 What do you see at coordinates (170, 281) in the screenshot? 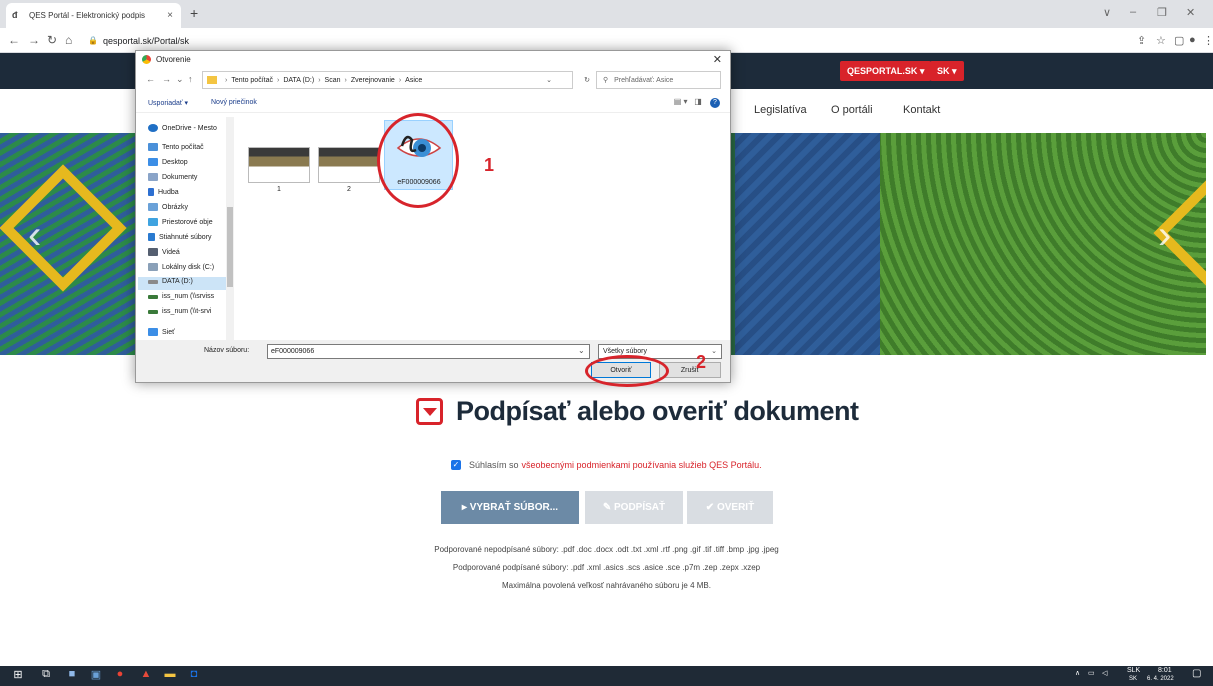
I see `nav-data-drive: DATA (D:)` at bounding box center [170, 281].